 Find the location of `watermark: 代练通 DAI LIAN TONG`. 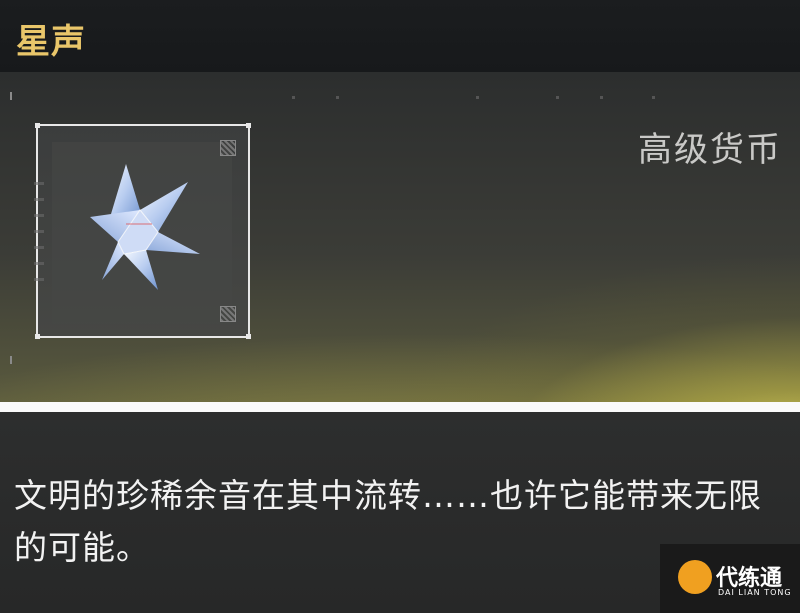

watermark: 代练通 DAI LIAN TONG is located at coordinates (730, 578).